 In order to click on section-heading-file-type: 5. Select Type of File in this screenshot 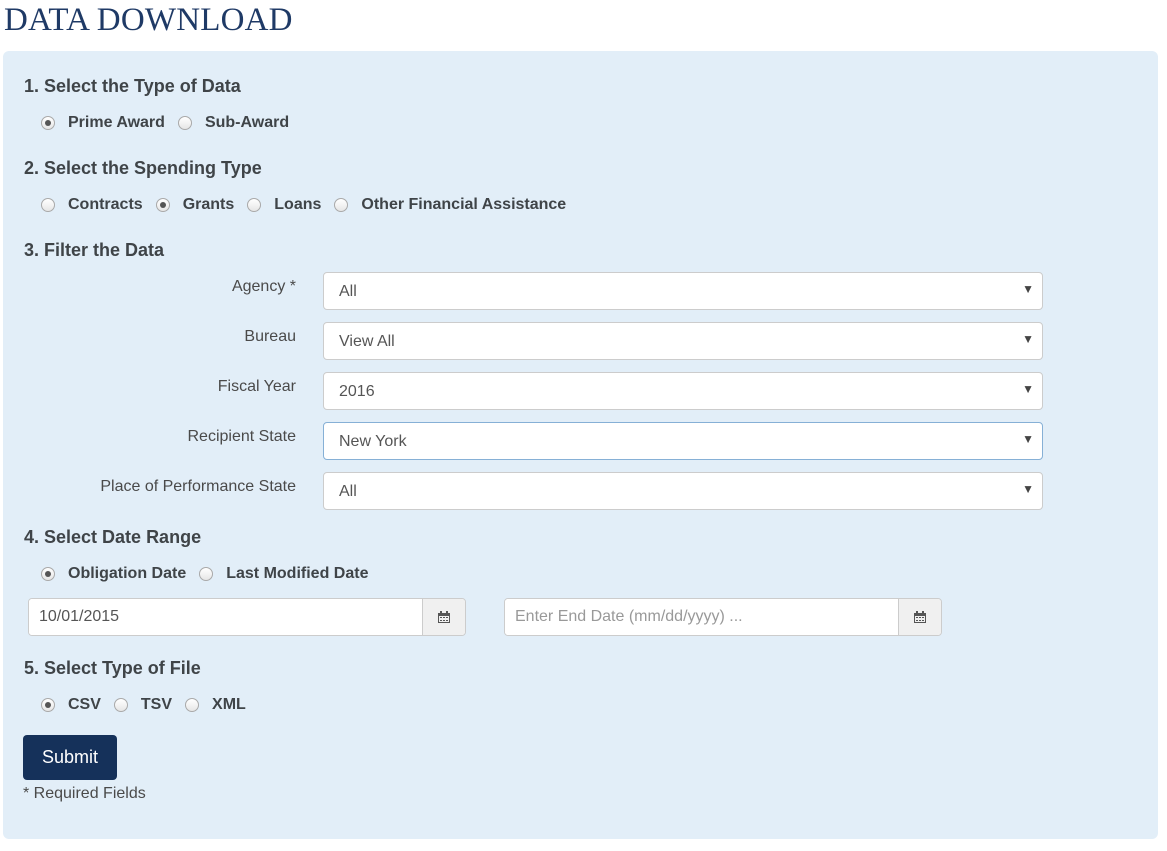, I will do `click(112, 668)`.